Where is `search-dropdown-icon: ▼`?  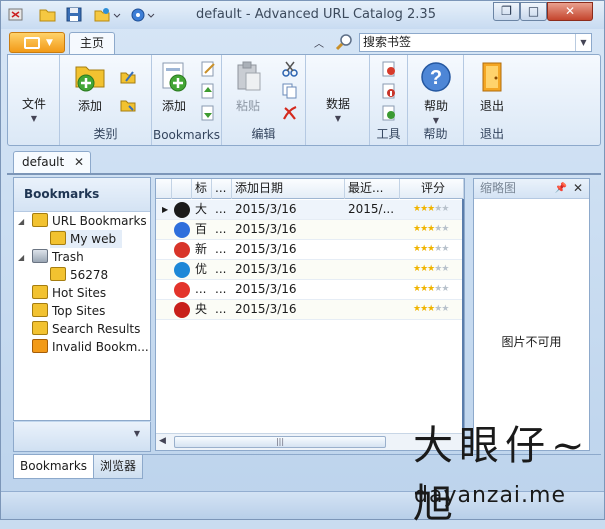
search-dropdown-icon: ▼ is located at coordinates (583, 42).